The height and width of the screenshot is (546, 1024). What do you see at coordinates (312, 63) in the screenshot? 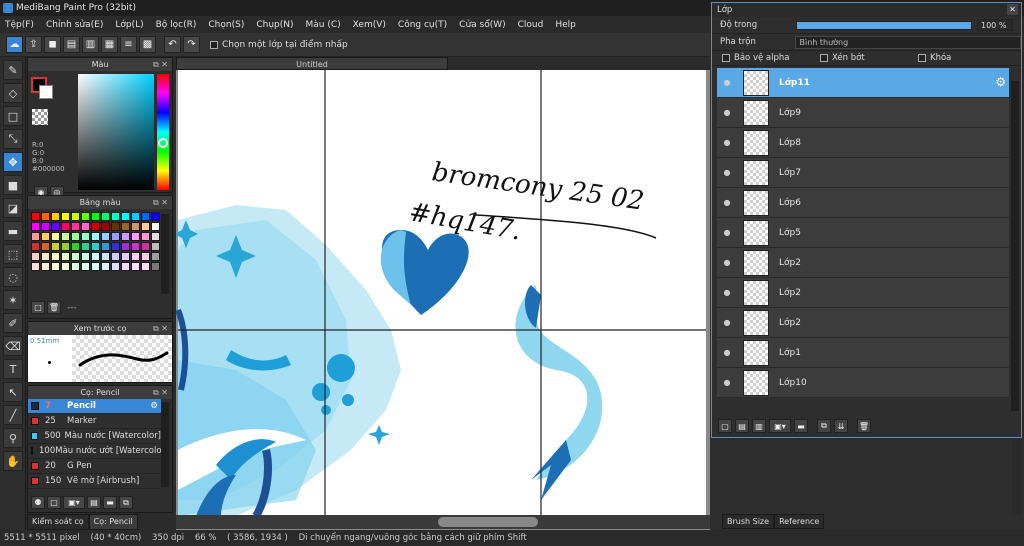
I see `document-tab: Untitled` at bounding box center [312, 63].